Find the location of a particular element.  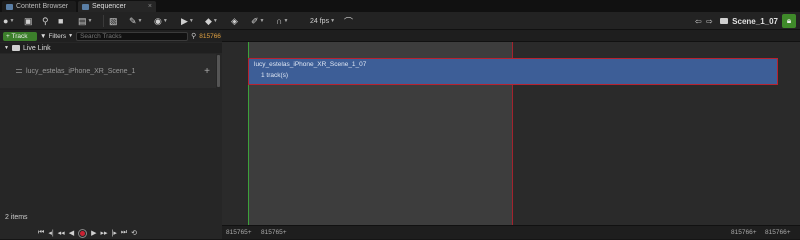

world-icon: ● is located at coordinates (6, 21).